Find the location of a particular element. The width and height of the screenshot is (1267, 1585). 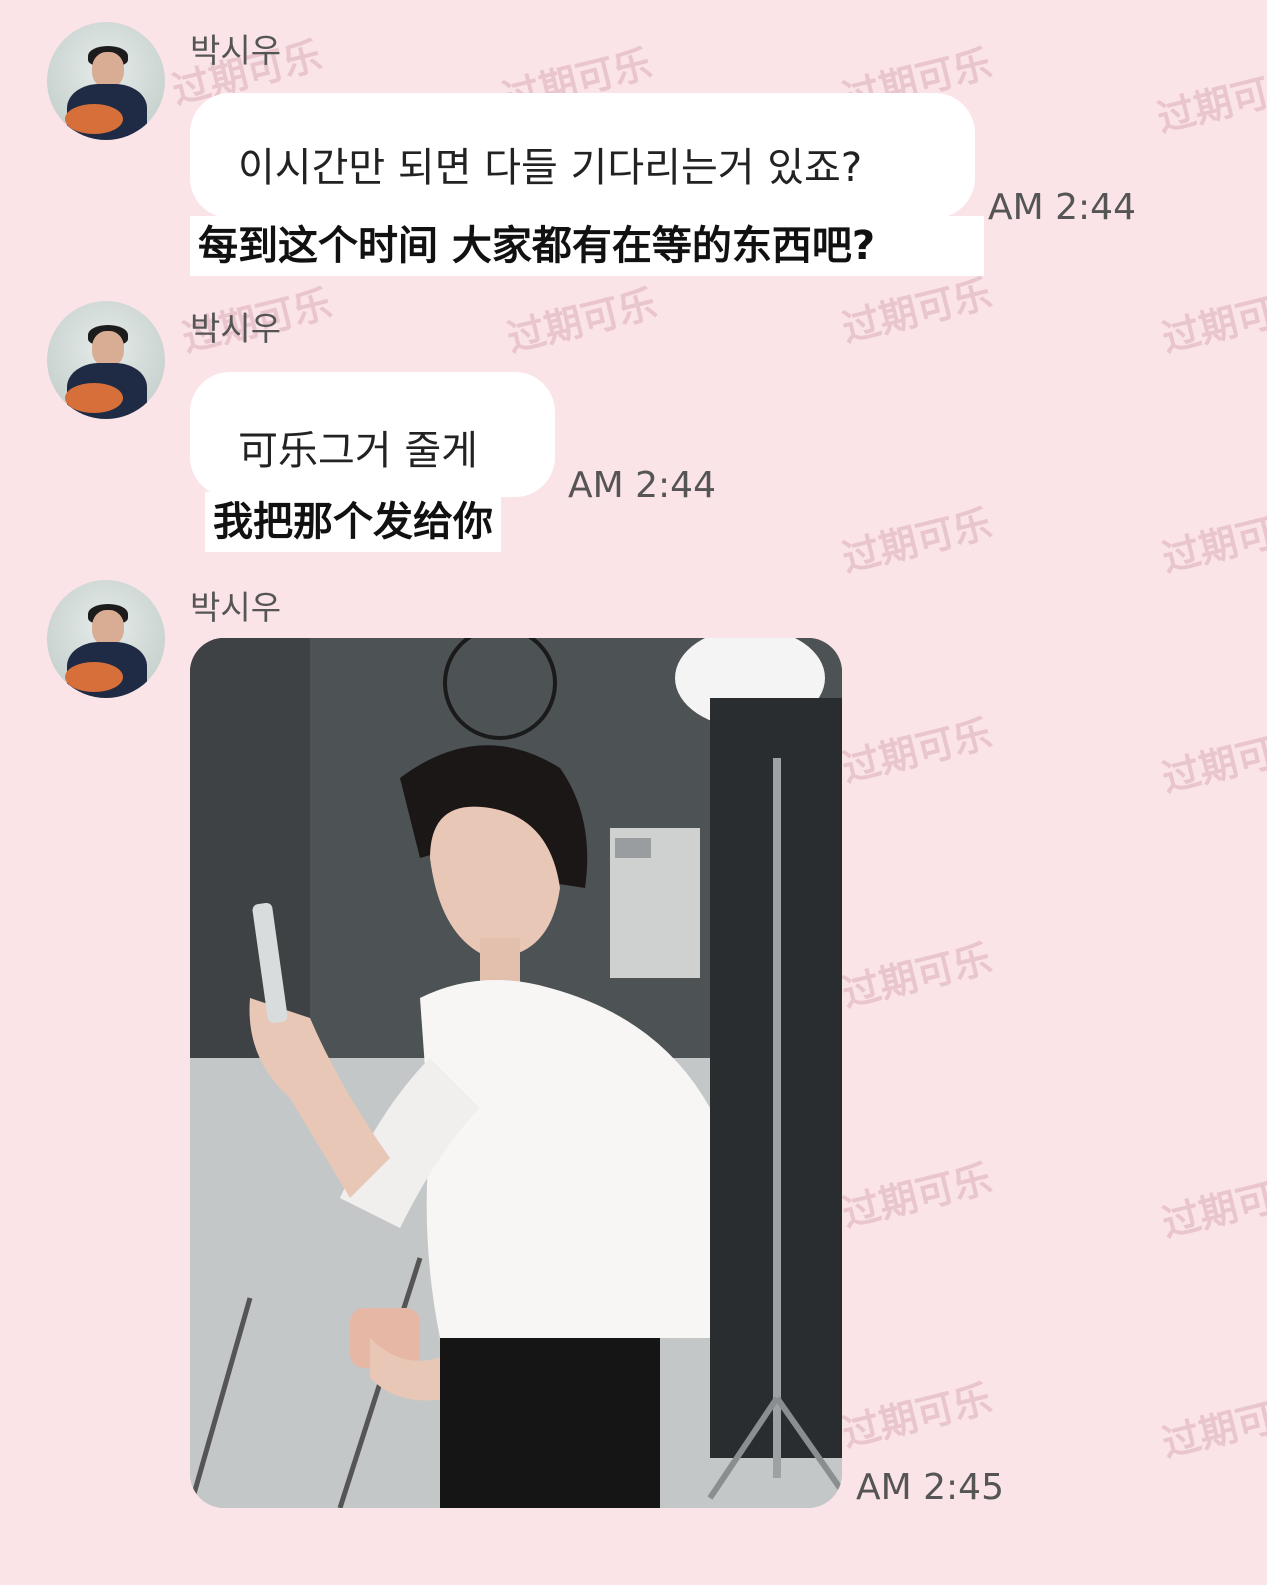

translation-caption: 我把那个发给你 is located at coordinates (353, 522).